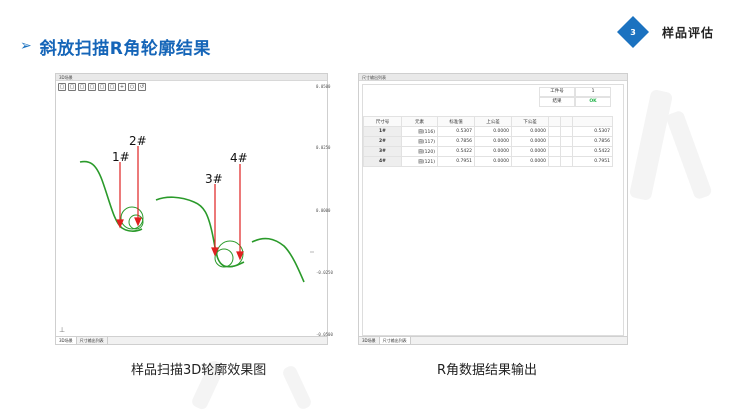 This screenshot has width=738, height=412. What do you see at coordinates (82, 87) in the screenshot?
I see `left-view-icon: ▢` at bounding box center [82, 87].